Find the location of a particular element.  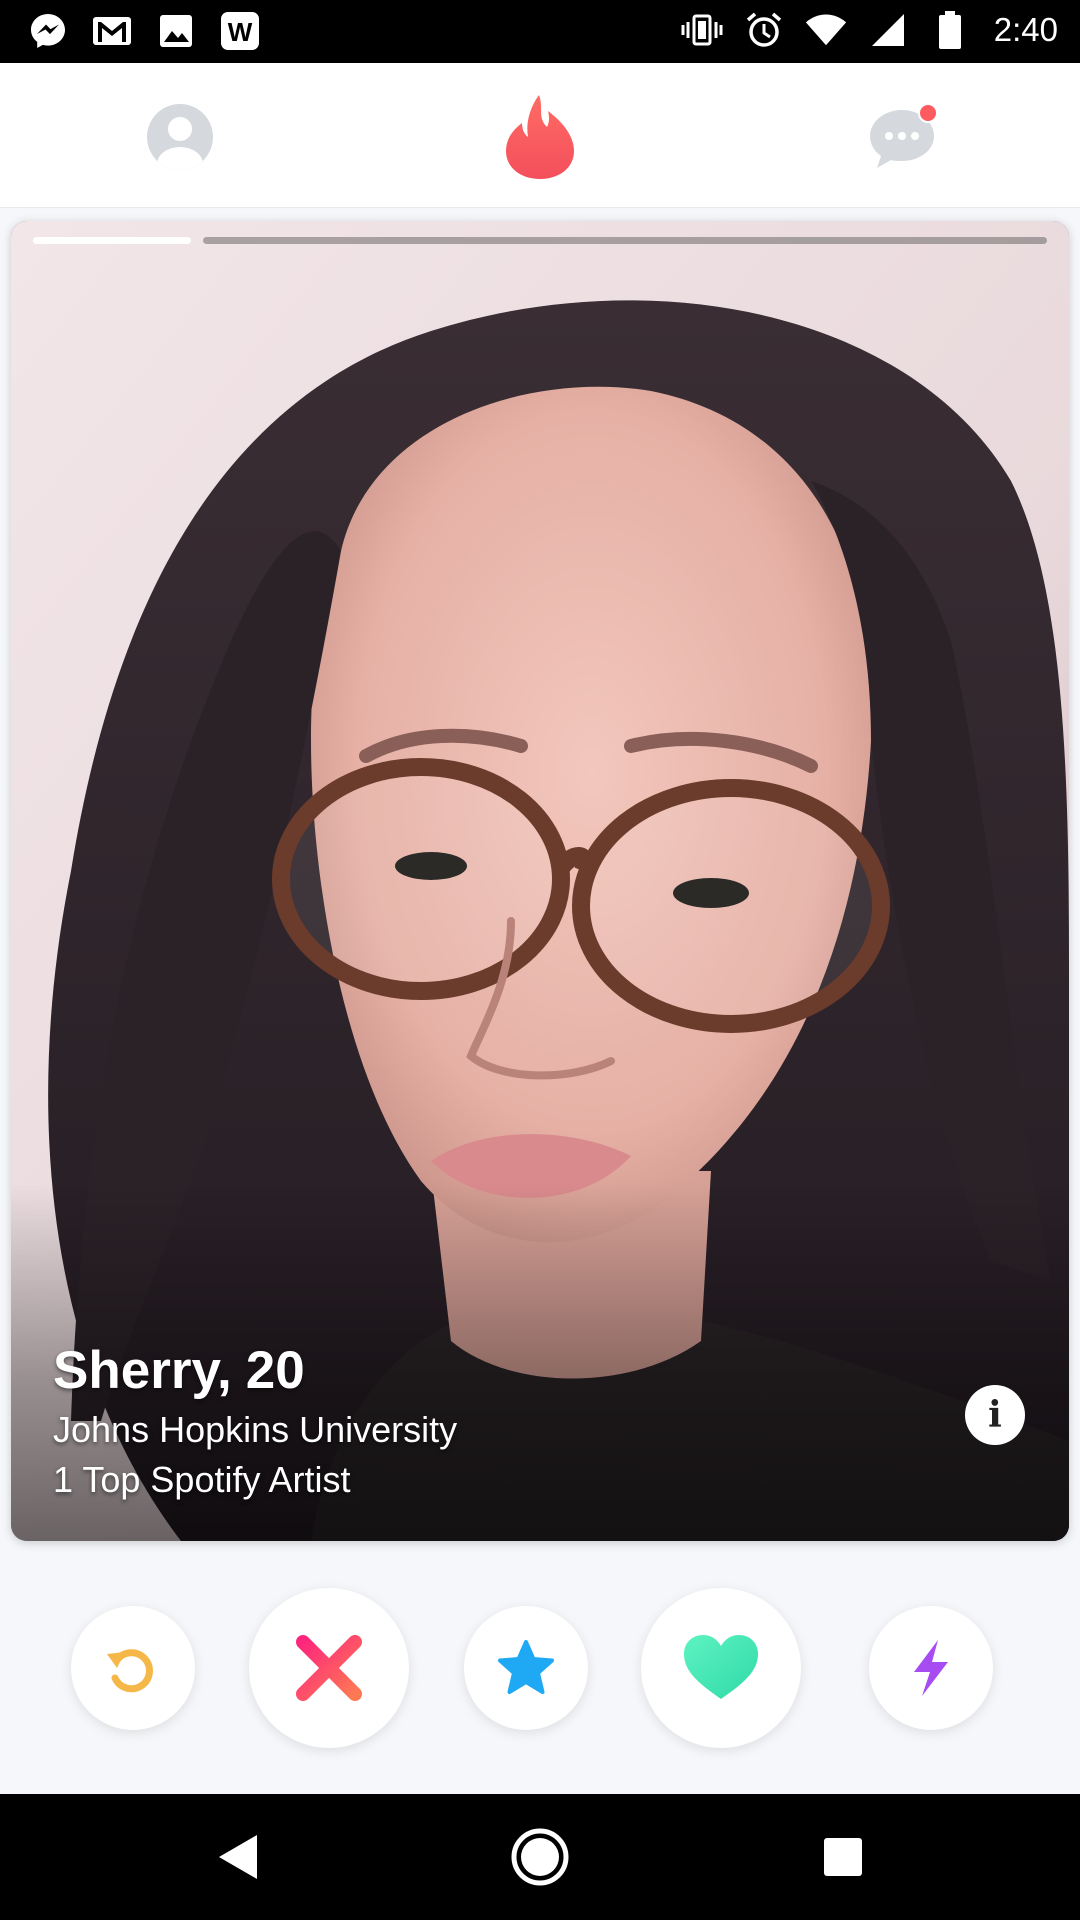

system-nav-bar is located at coordinates (540, 1857).